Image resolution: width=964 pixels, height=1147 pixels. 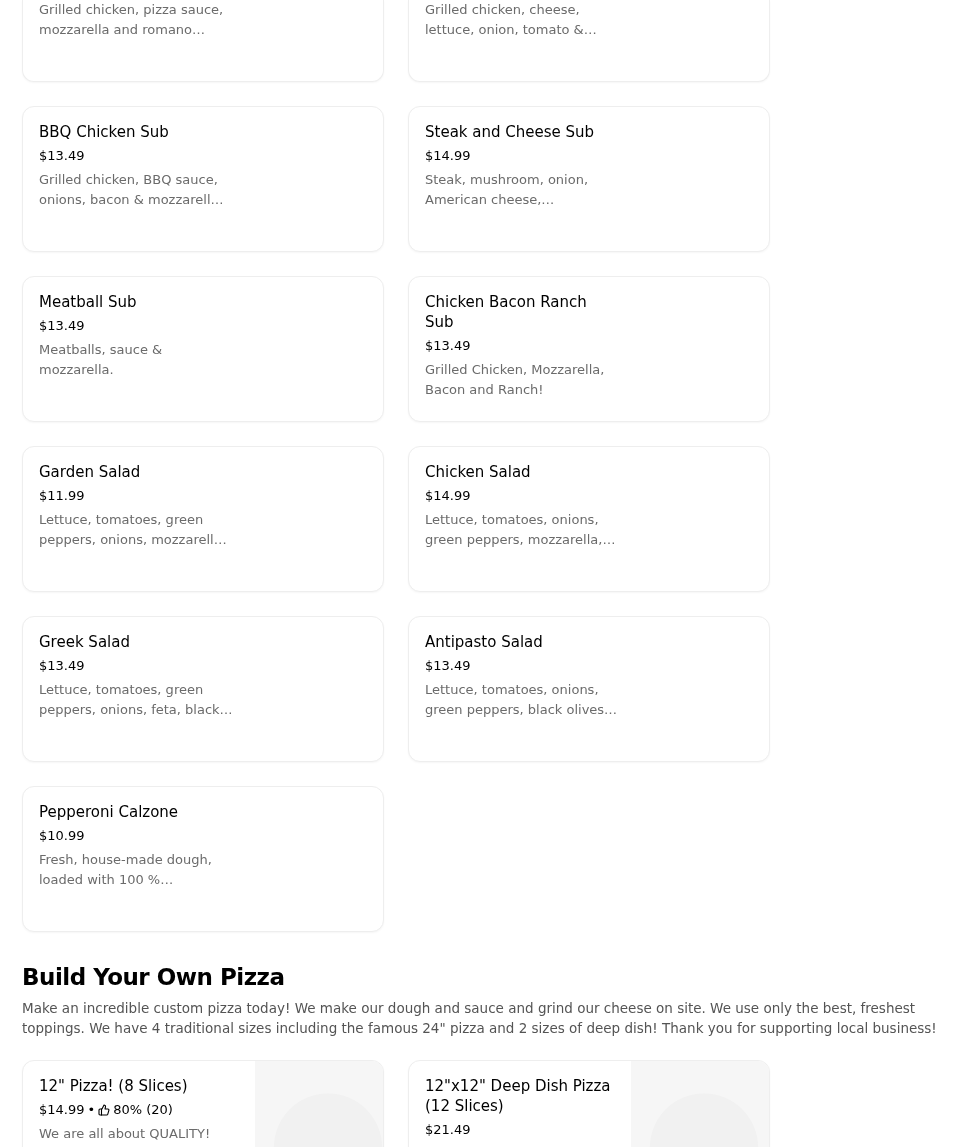 I want to click on menu-card: 12"x12" Deep Dish Pizza (12 Slices) $21.49, so click(x=589, y=1103).